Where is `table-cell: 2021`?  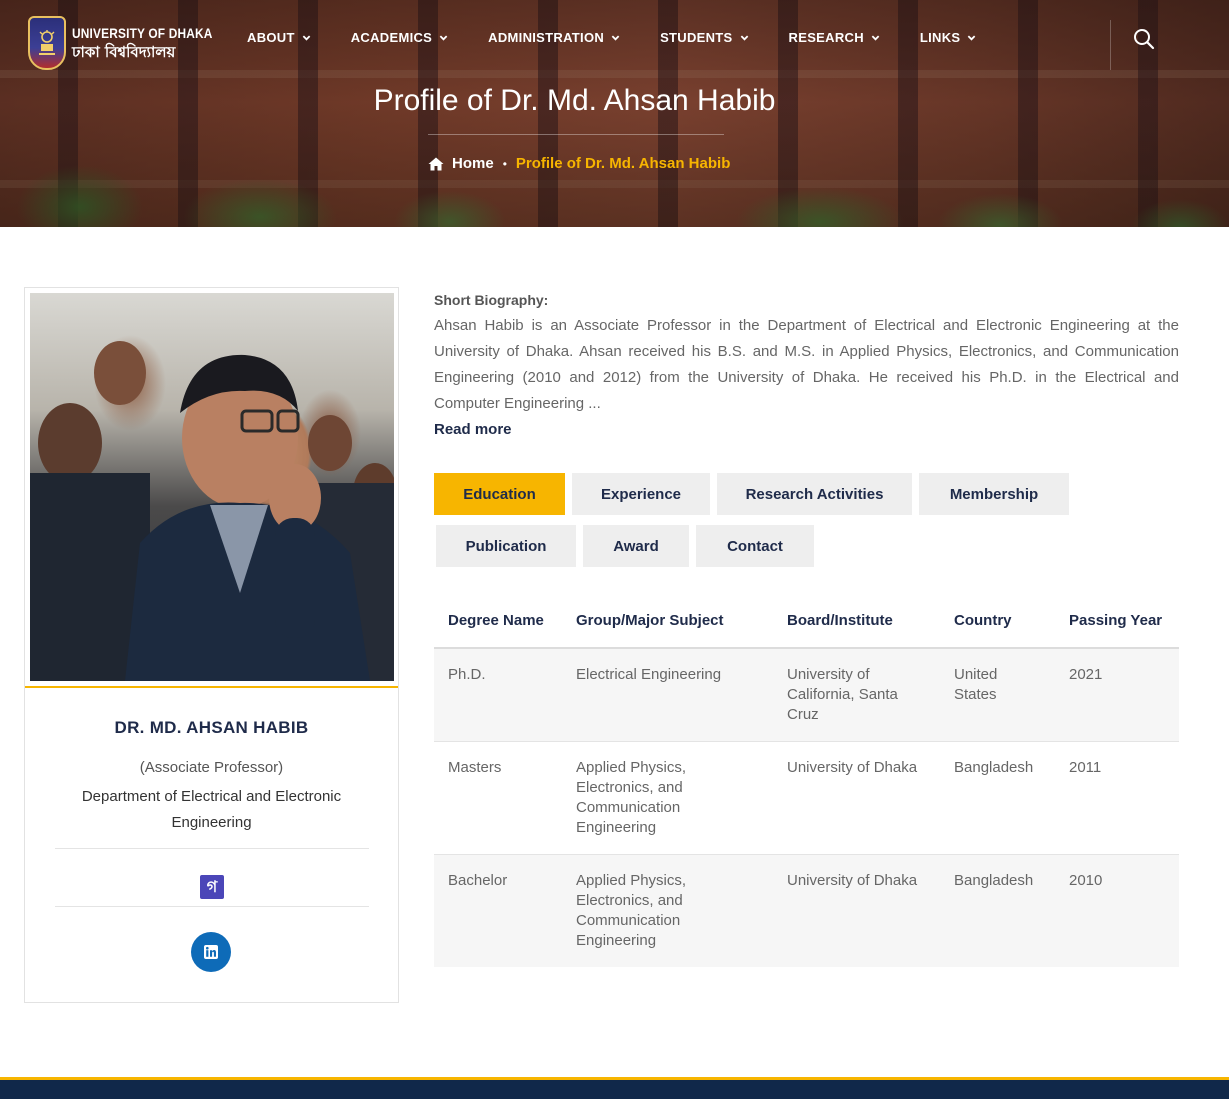
table-cell: 2021 is located at coordinates (1117, 695).